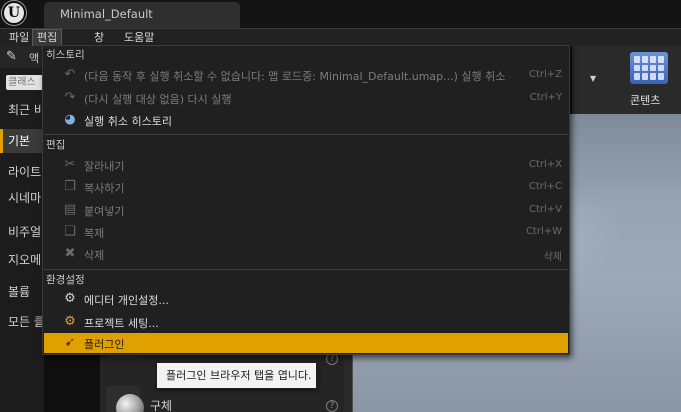 The height and width of the screenshot is (412, 681). Describe the element at coordinates (306, 210) in the screenshot. I see `menu-item-paste: ▤ 붙여넣기 Ctrl+V` at that location.